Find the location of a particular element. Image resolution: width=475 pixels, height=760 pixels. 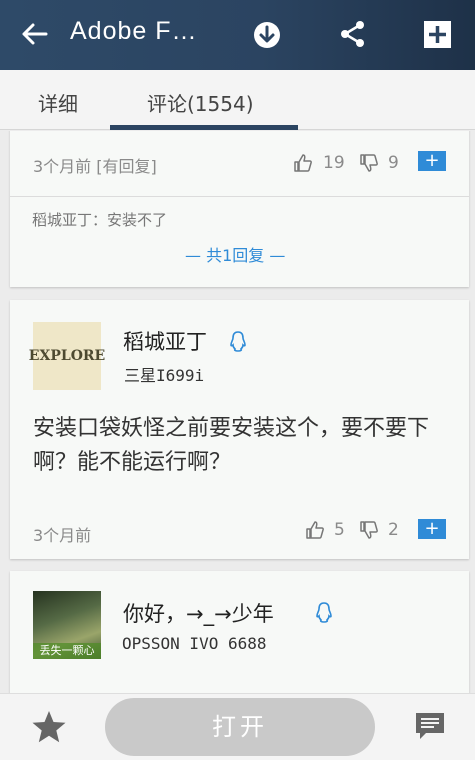

active-tab-indicator is located at coordinates (204, 127).